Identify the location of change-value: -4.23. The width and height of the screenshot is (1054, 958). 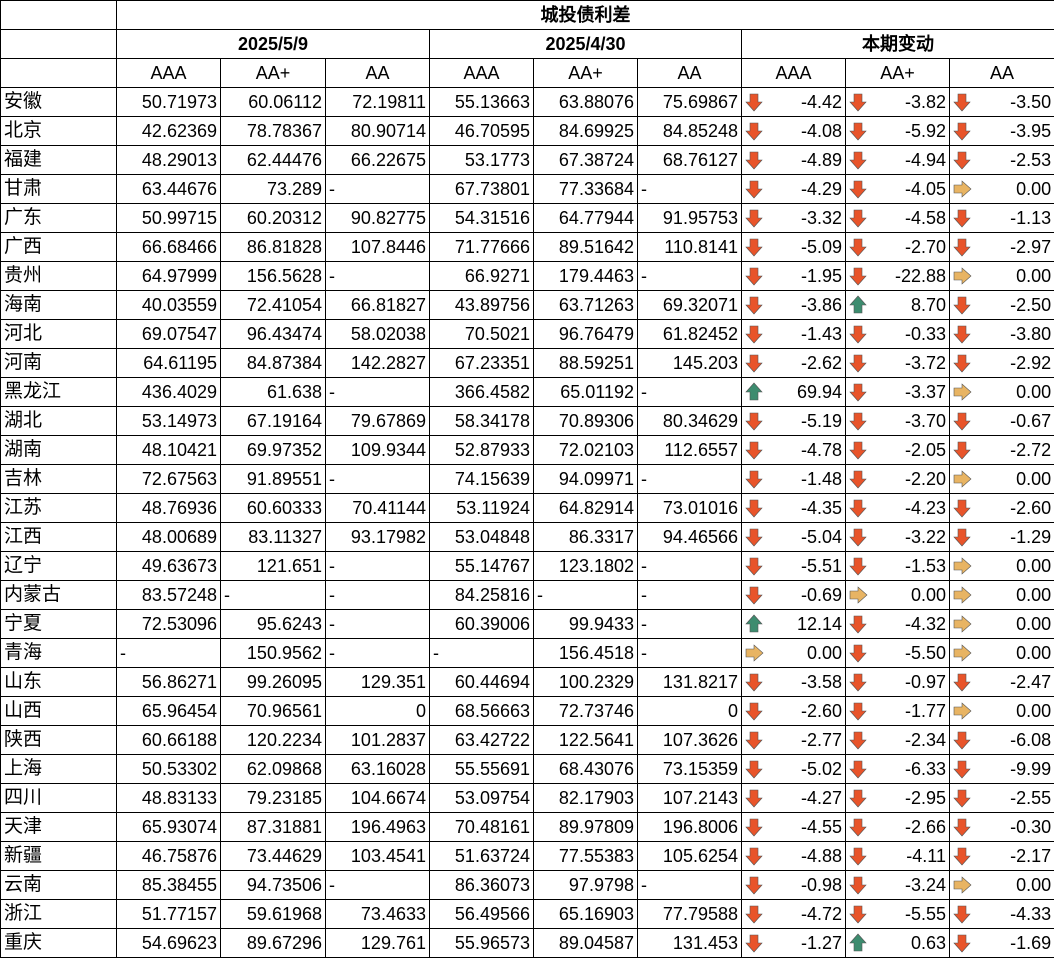
(925, 508).